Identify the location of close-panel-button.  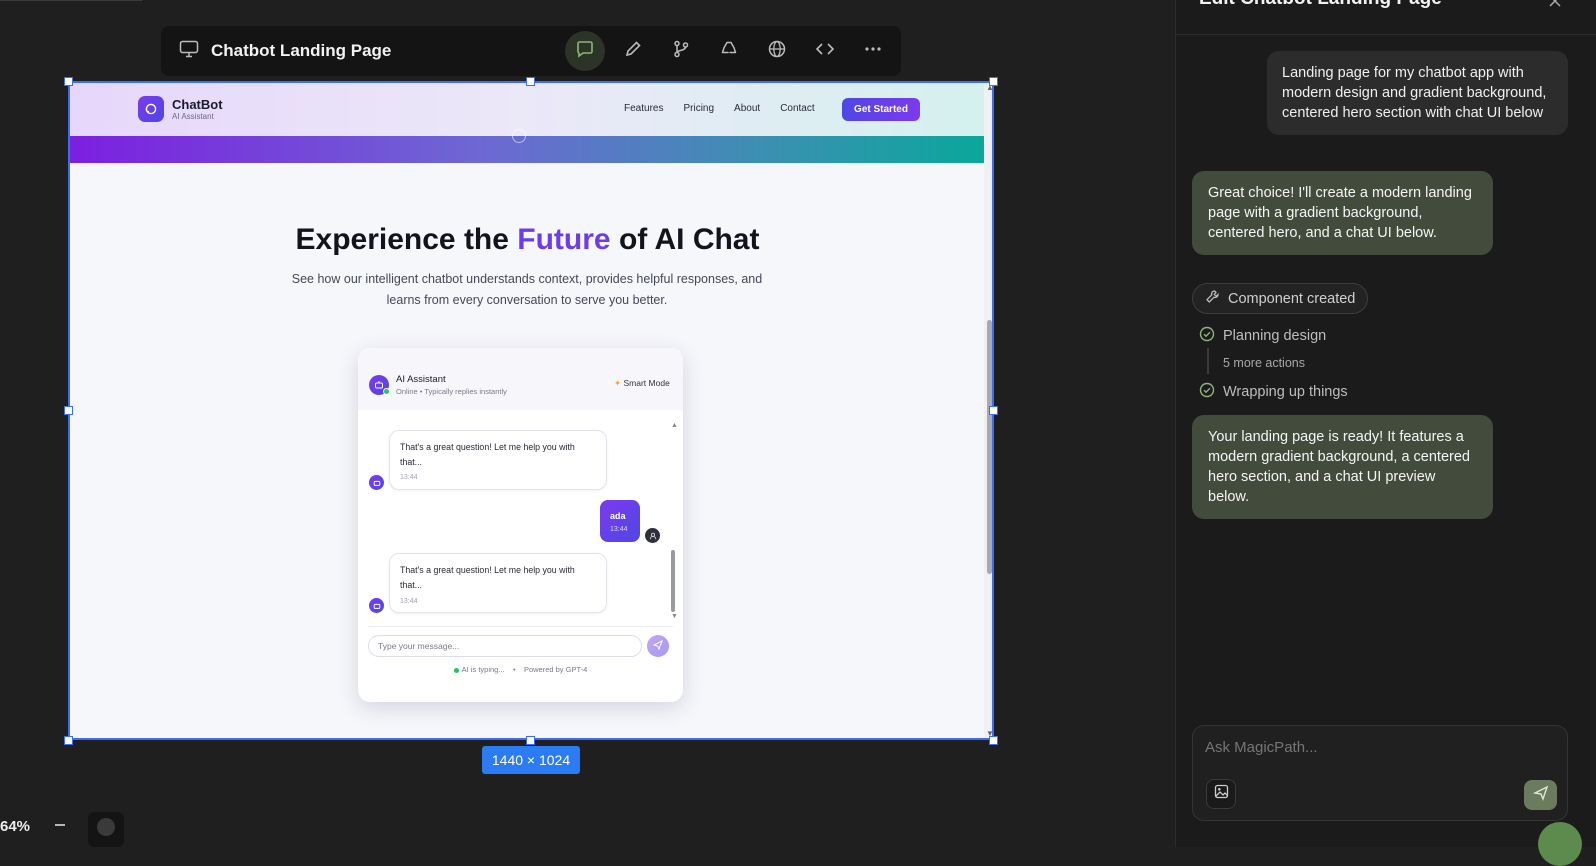
(1555, 6).